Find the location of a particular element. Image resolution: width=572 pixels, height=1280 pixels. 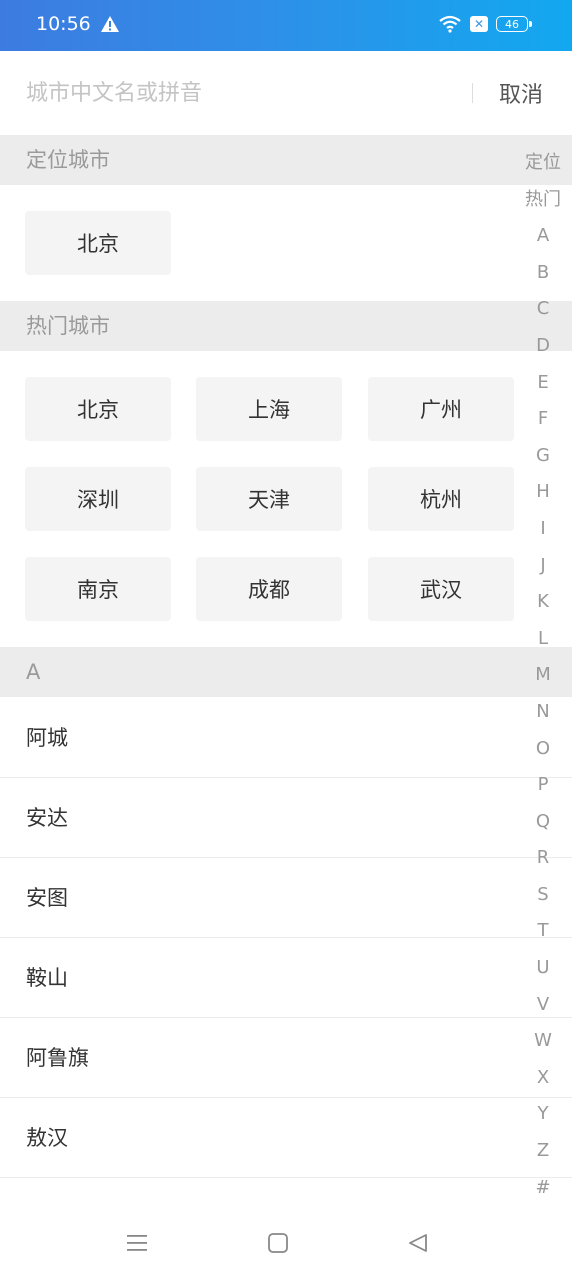

hot-city-chip: 北京 is located at coordinates (98, 409).